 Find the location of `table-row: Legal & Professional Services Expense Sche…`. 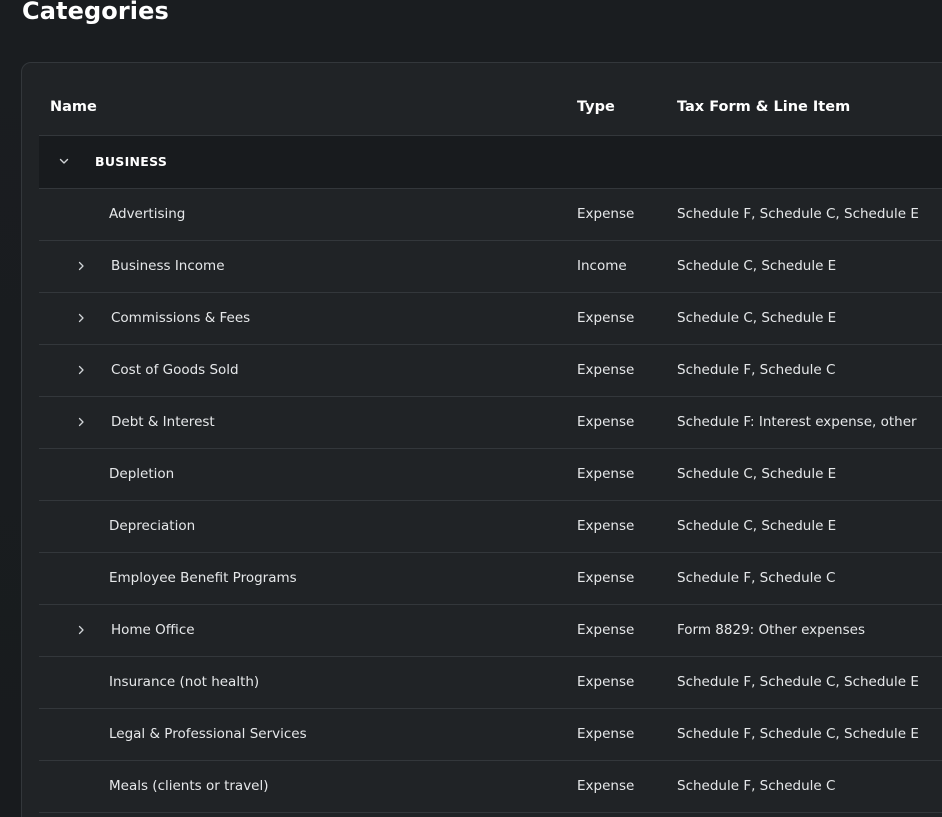

table-row: Legal & Professional Services Expense Sche… is located at coordinates (490, 735).